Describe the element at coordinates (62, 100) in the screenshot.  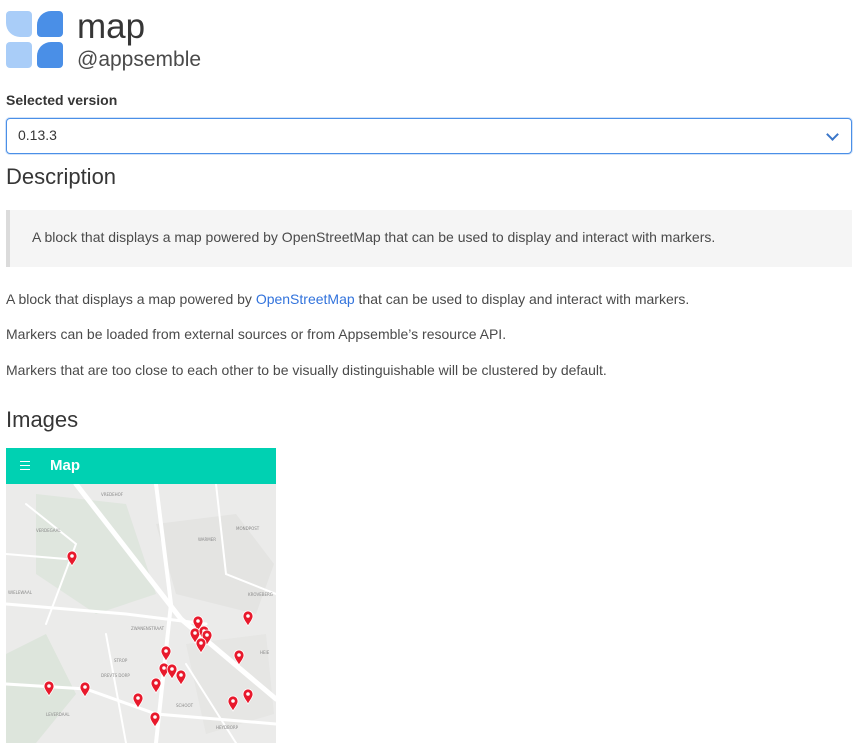
I see `version-label: Selected version` at that location.